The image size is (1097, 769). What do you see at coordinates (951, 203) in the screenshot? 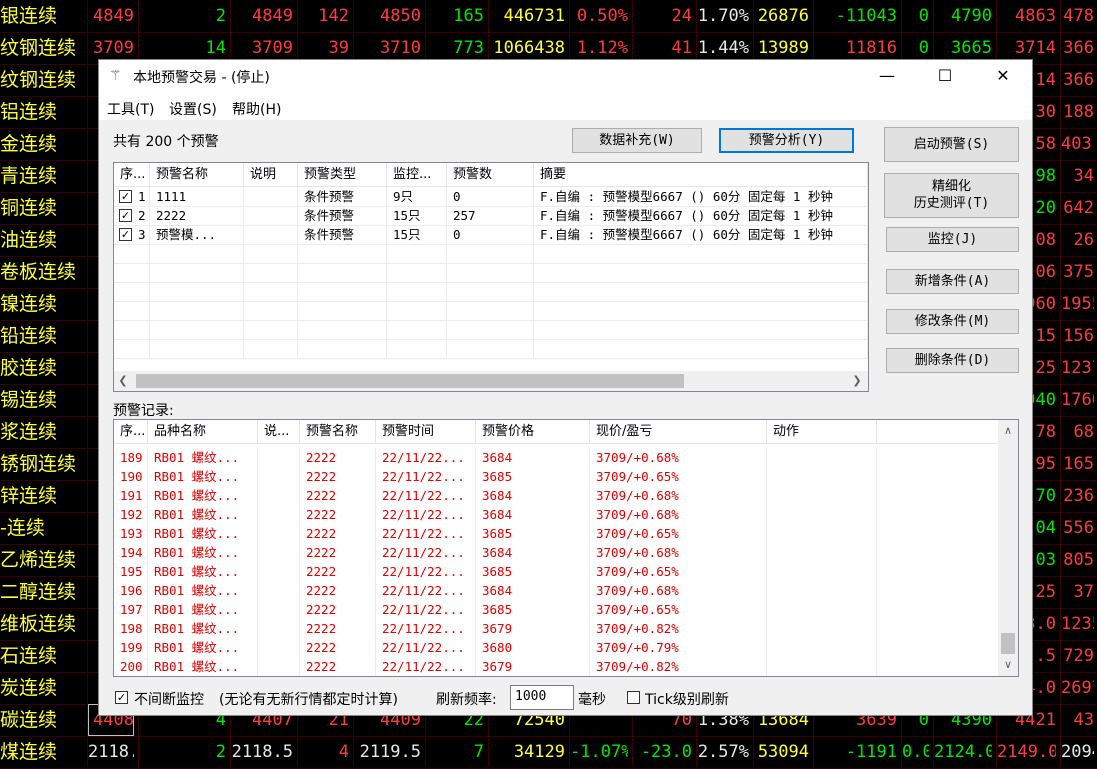
I see `refine-line-2: 历史测评(T)` at bounding box center [951, 203].